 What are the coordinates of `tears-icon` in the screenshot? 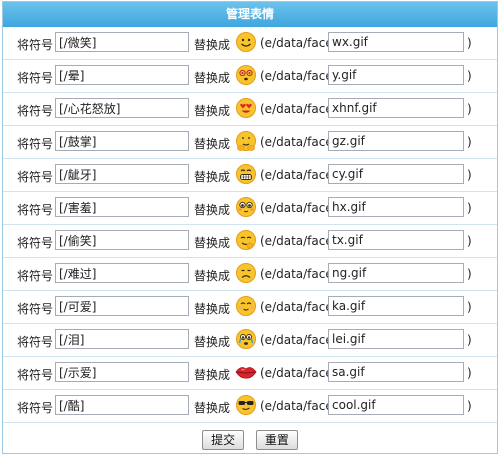 It's located at (246, 339).